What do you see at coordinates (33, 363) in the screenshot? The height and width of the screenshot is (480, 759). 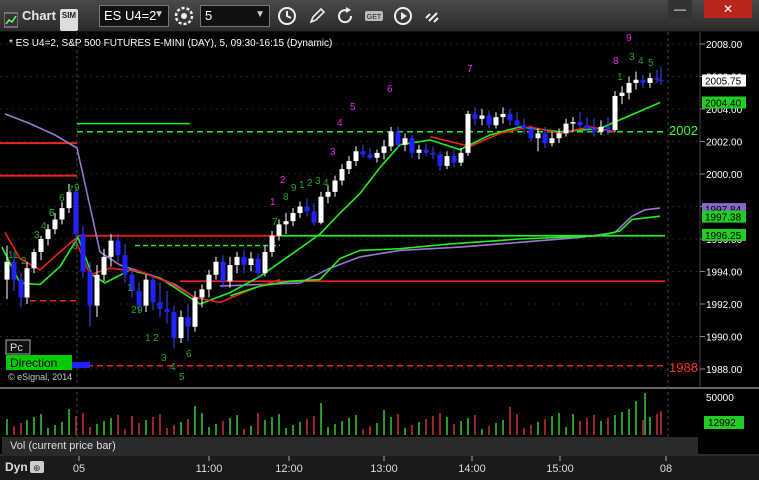 I see `direction-label: Direction` at bounding box center [33, 363].